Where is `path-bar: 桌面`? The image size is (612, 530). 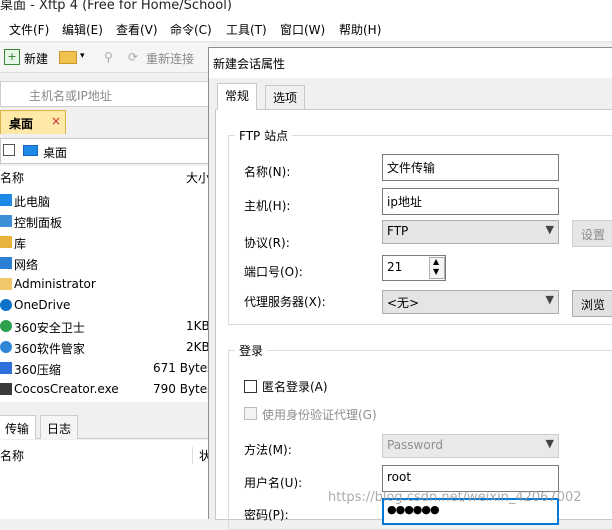 path-bar: 桌面 is located at coordinates (105, 151).